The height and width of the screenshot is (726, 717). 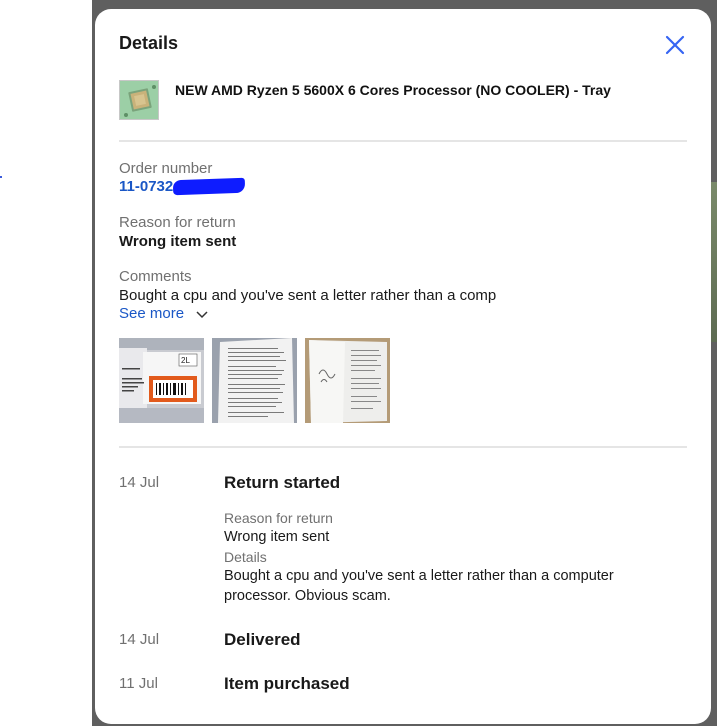 What do you see at coordinates (155, 276) in the screenshot?
I see `comments-label: Comments` at bounding box center [155, 276].